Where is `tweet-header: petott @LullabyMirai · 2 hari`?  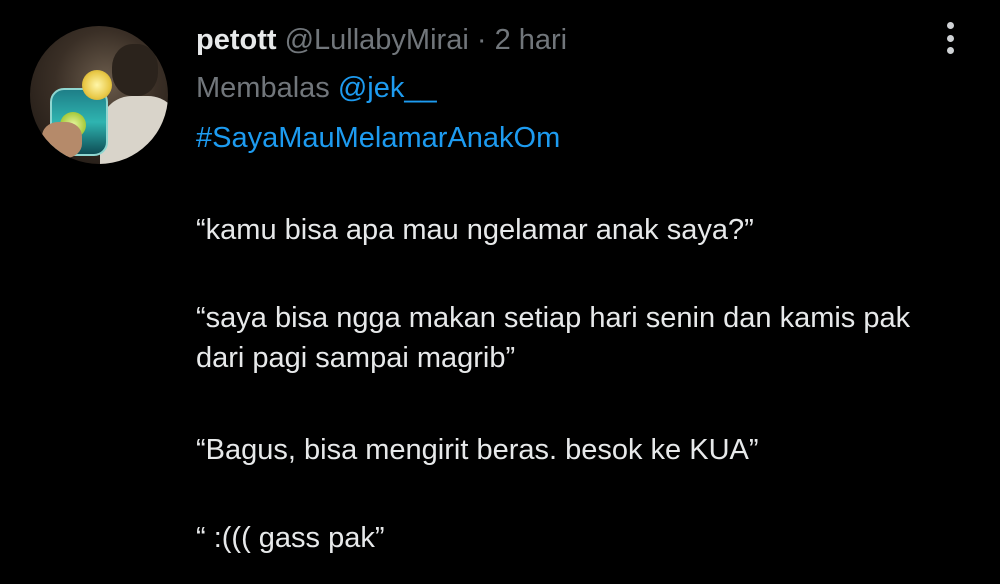
tweet-header: petott @LullabyMirai · 2 hari is located at coordinates (381, 40).